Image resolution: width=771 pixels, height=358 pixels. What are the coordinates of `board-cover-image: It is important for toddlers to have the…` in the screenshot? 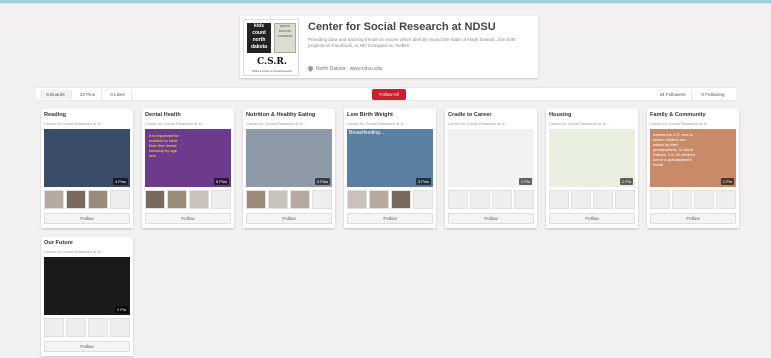 It's located at (188, 158).